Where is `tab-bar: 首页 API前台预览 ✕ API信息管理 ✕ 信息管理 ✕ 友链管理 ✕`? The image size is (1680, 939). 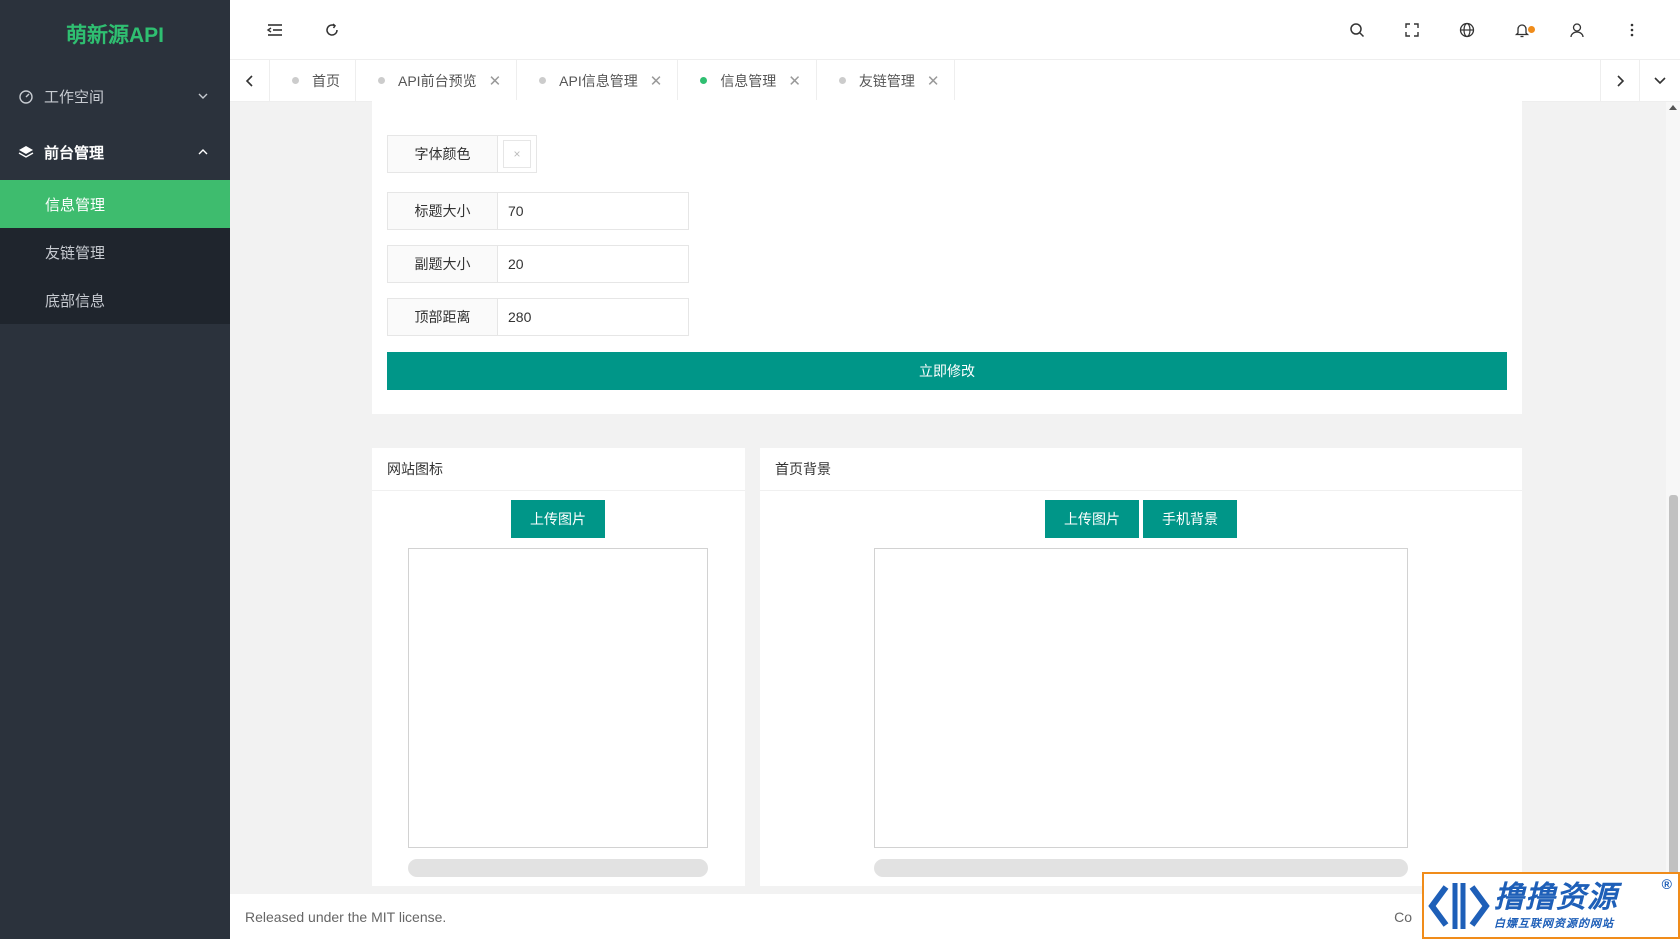 tab-bar: 首页 API前台预览 ✕ API信息管理 ✕ 信息管理 ✕ 友链管理 ✕ is located at coordinates (955, 81).